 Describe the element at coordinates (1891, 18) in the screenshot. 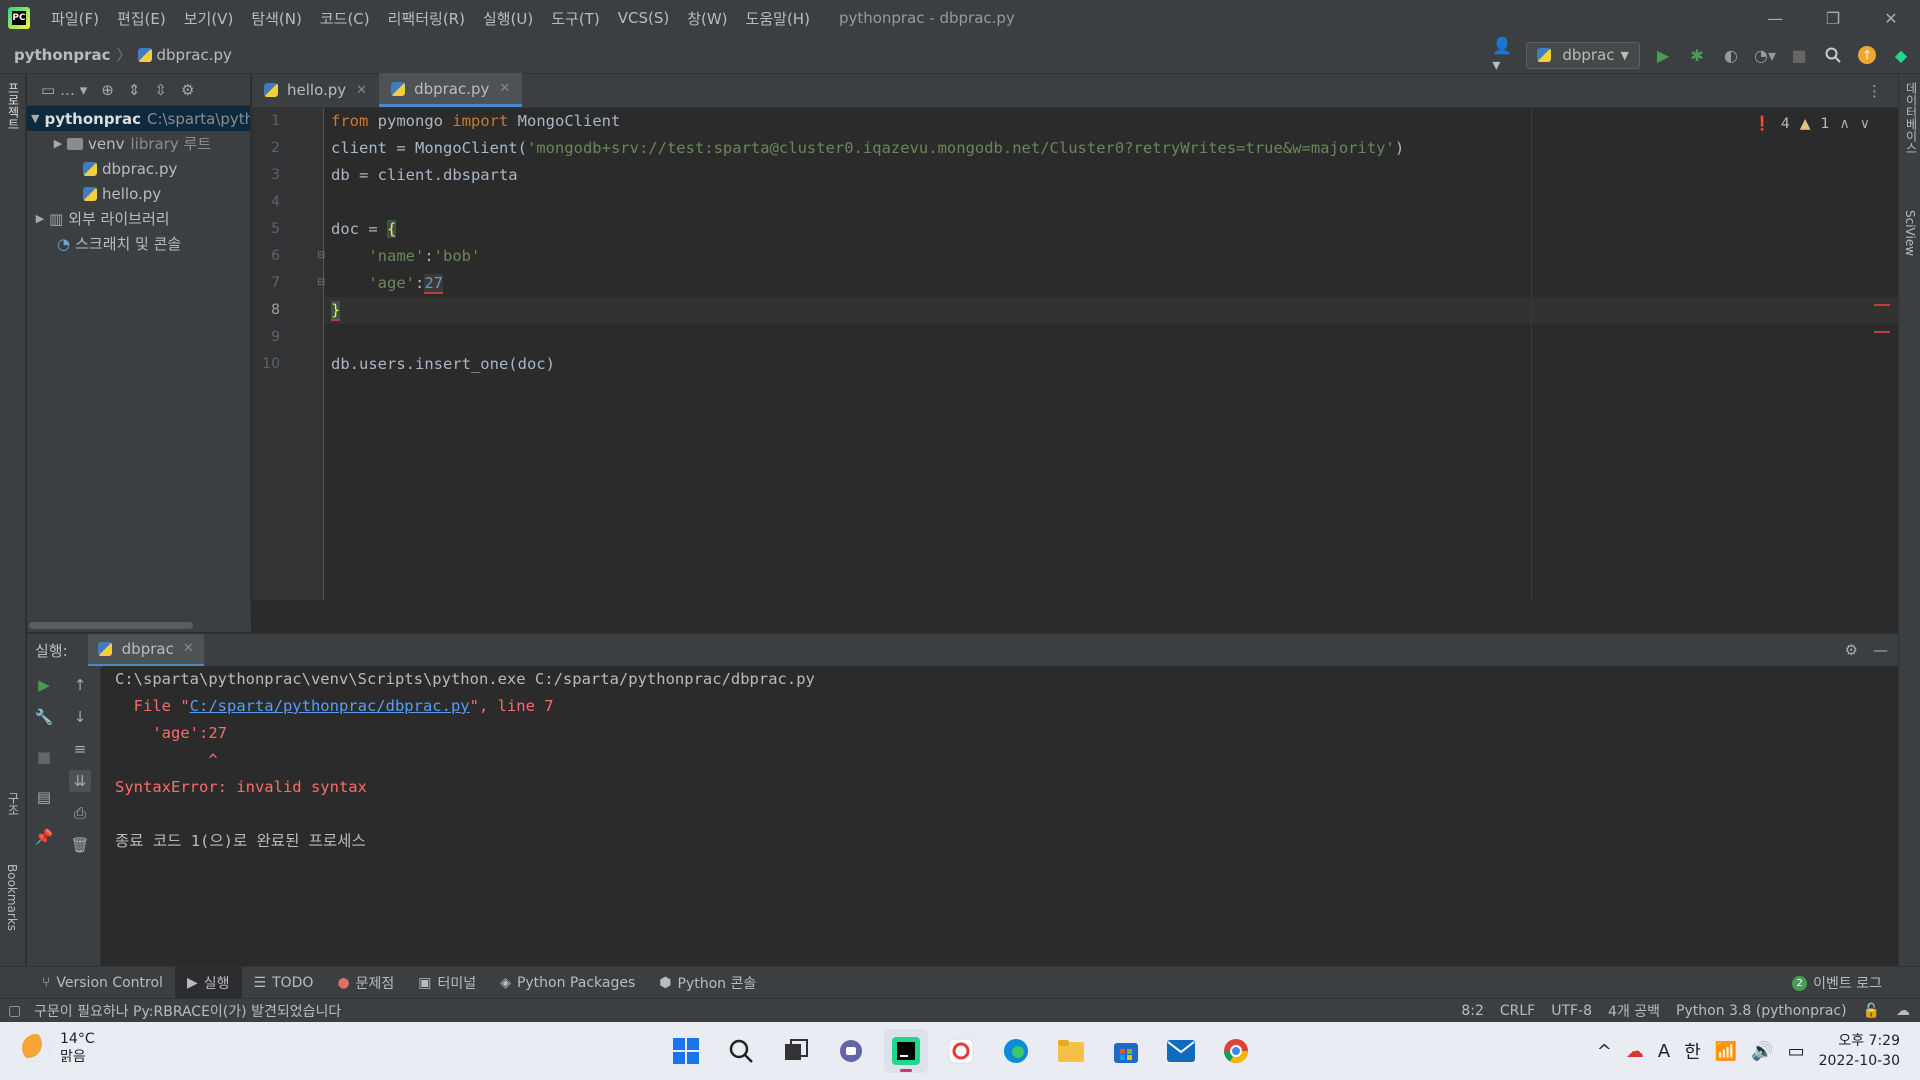

I see `close-window-button: ✕` at that location.